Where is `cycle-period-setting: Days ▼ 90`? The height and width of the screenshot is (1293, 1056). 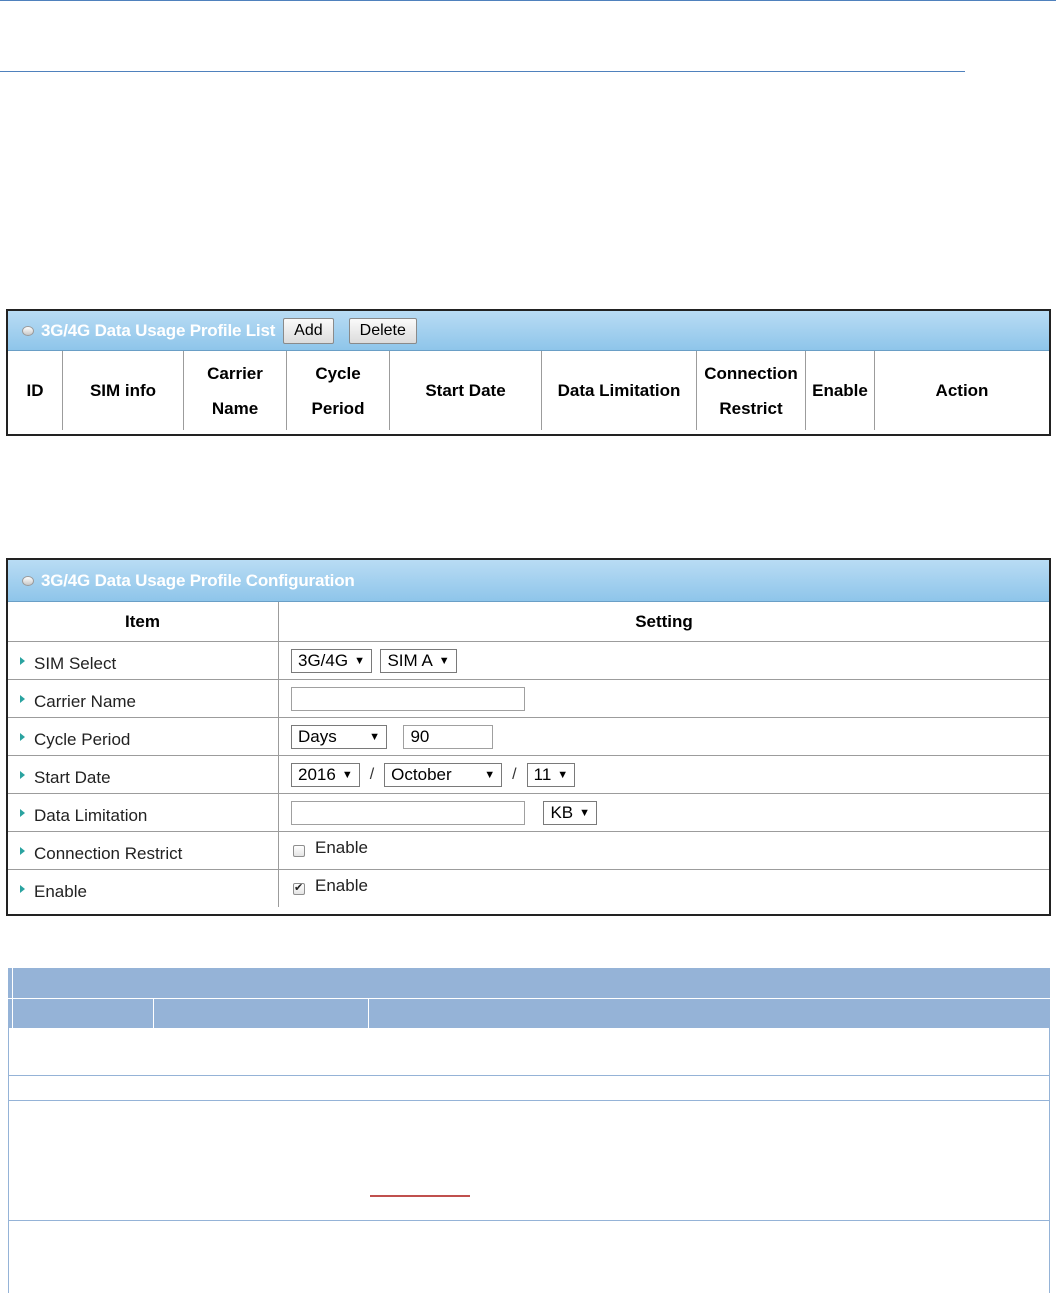 cycle-period-setting: Days ▼ 90 is located at coordinates (663, 736).